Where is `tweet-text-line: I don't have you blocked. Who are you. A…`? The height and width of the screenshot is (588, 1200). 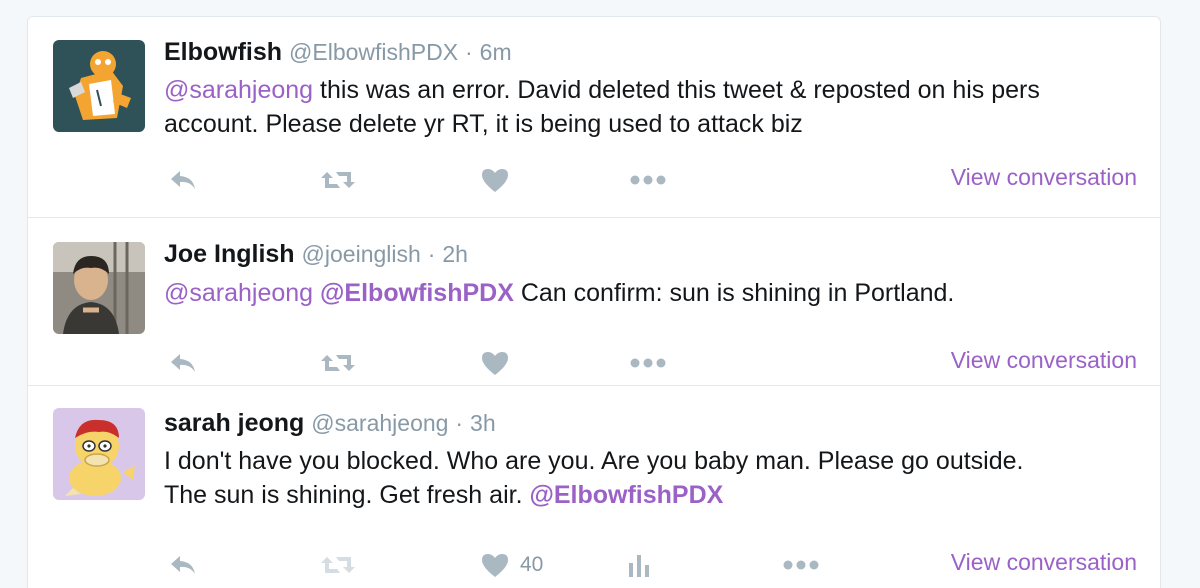
tweet-text-line: I don't have you blocked. Who are you. A… is located at coordinates (594, 461).